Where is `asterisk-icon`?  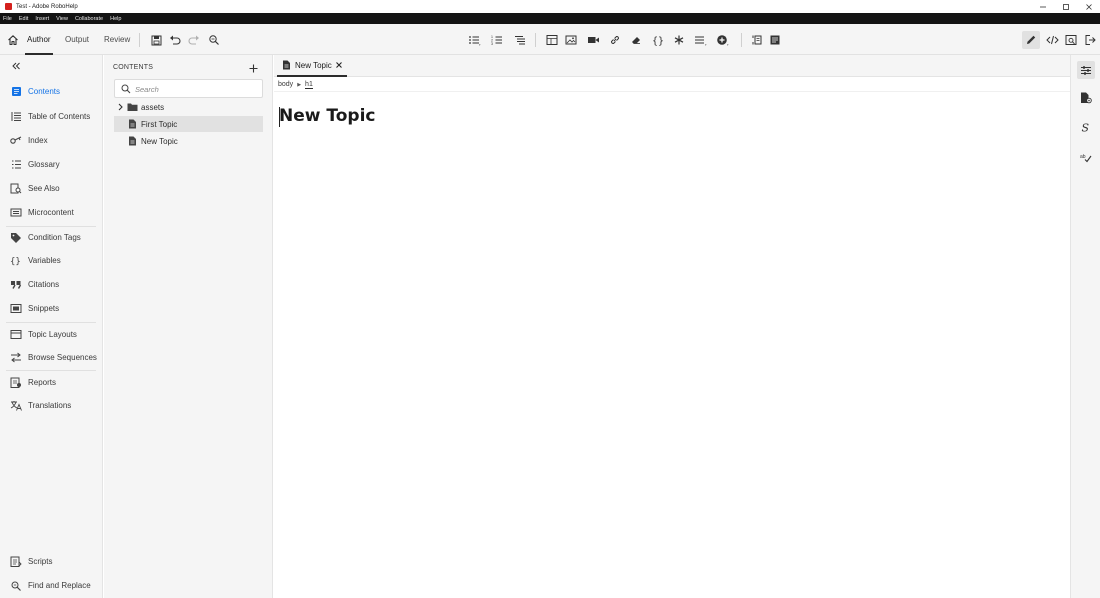
asterisk-icon is located at coordinates (679, 40).